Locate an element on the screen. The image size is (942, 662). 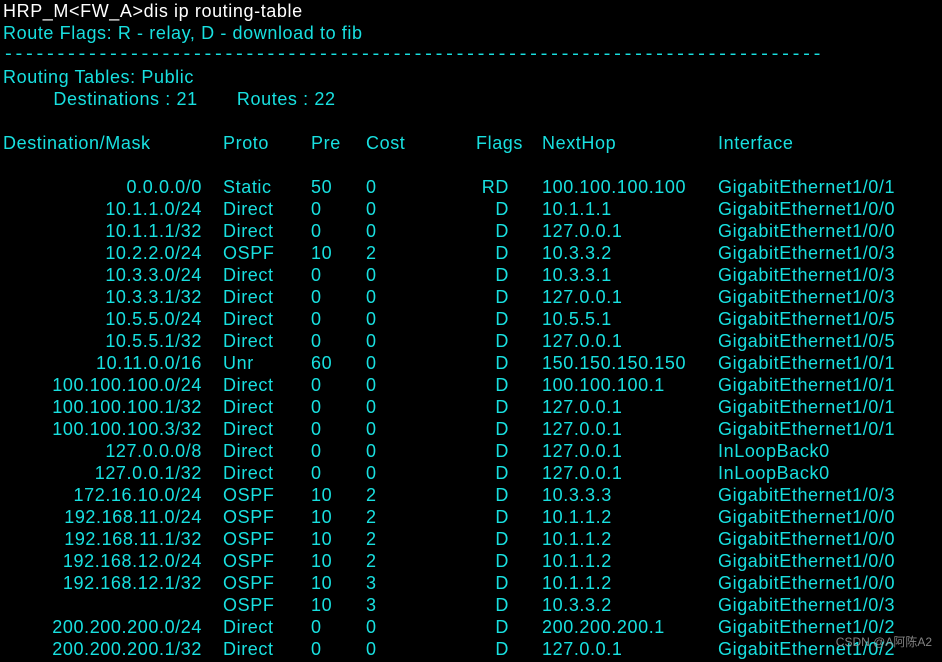
routes-summary: Destinations : 21 Routes : 22 is located at coordinates (169, 99).